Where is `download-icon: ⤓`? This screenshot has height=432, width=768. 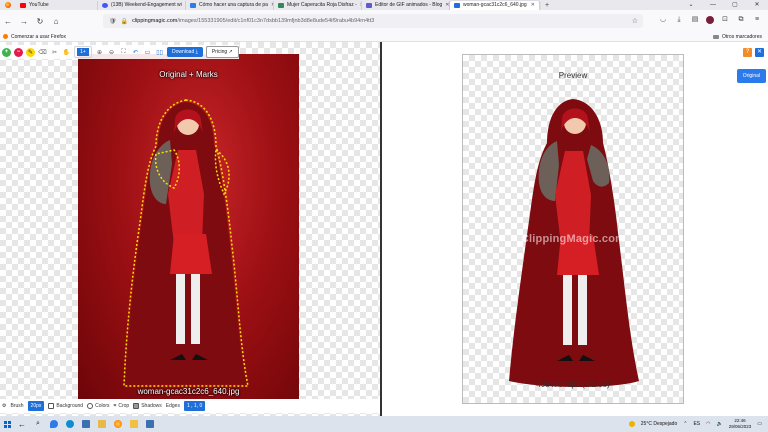
download-icon: ⤓ is located at coordinates (679, 20).